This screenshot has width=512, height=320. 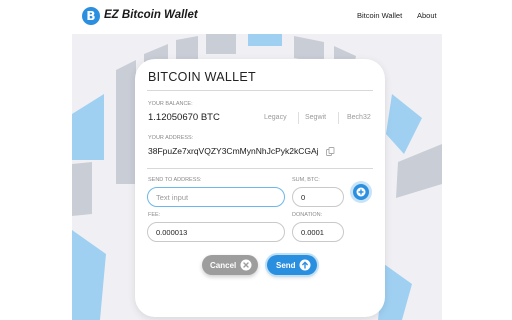 What do you see at coordinates (171, 138) in the screenshot?
I see `address-label: YOUR ADDRESS:` at bounding box center [171, 138].